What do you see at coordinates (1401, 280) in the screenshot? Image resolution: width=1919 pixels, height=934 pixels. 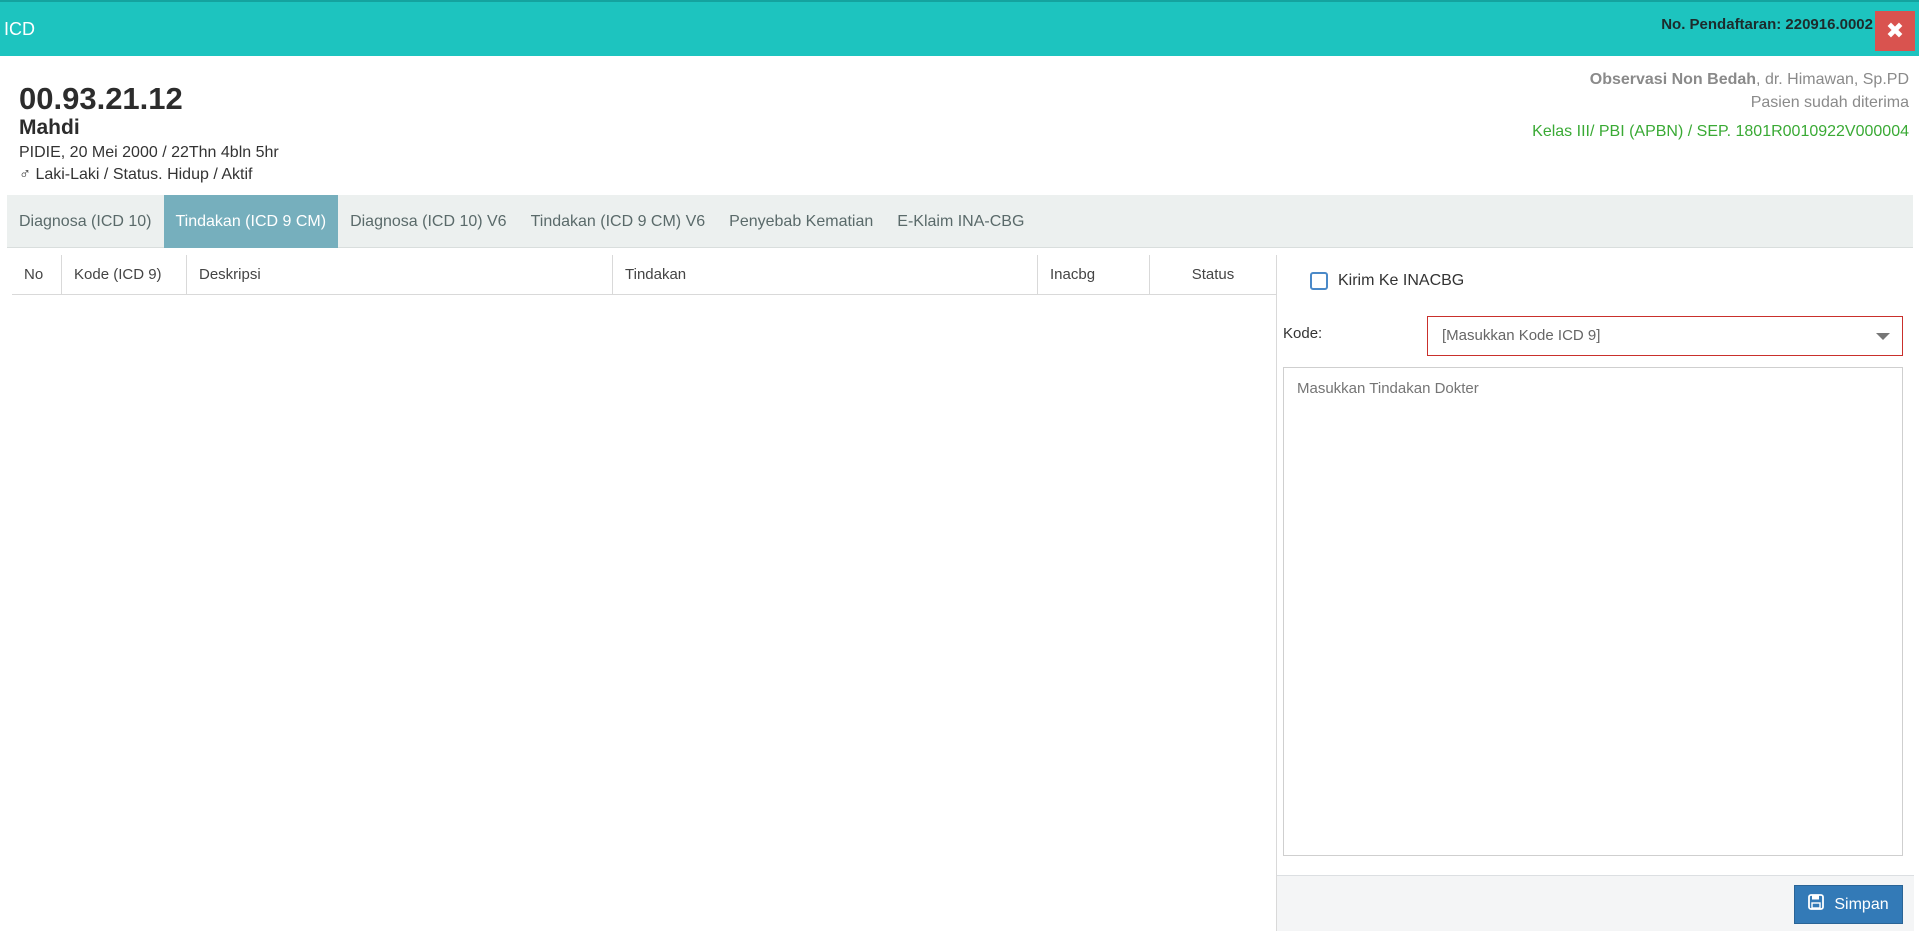 I see `send-inacbg-label: Kirim Ke INACBG` at bounding box center [1401, 280].